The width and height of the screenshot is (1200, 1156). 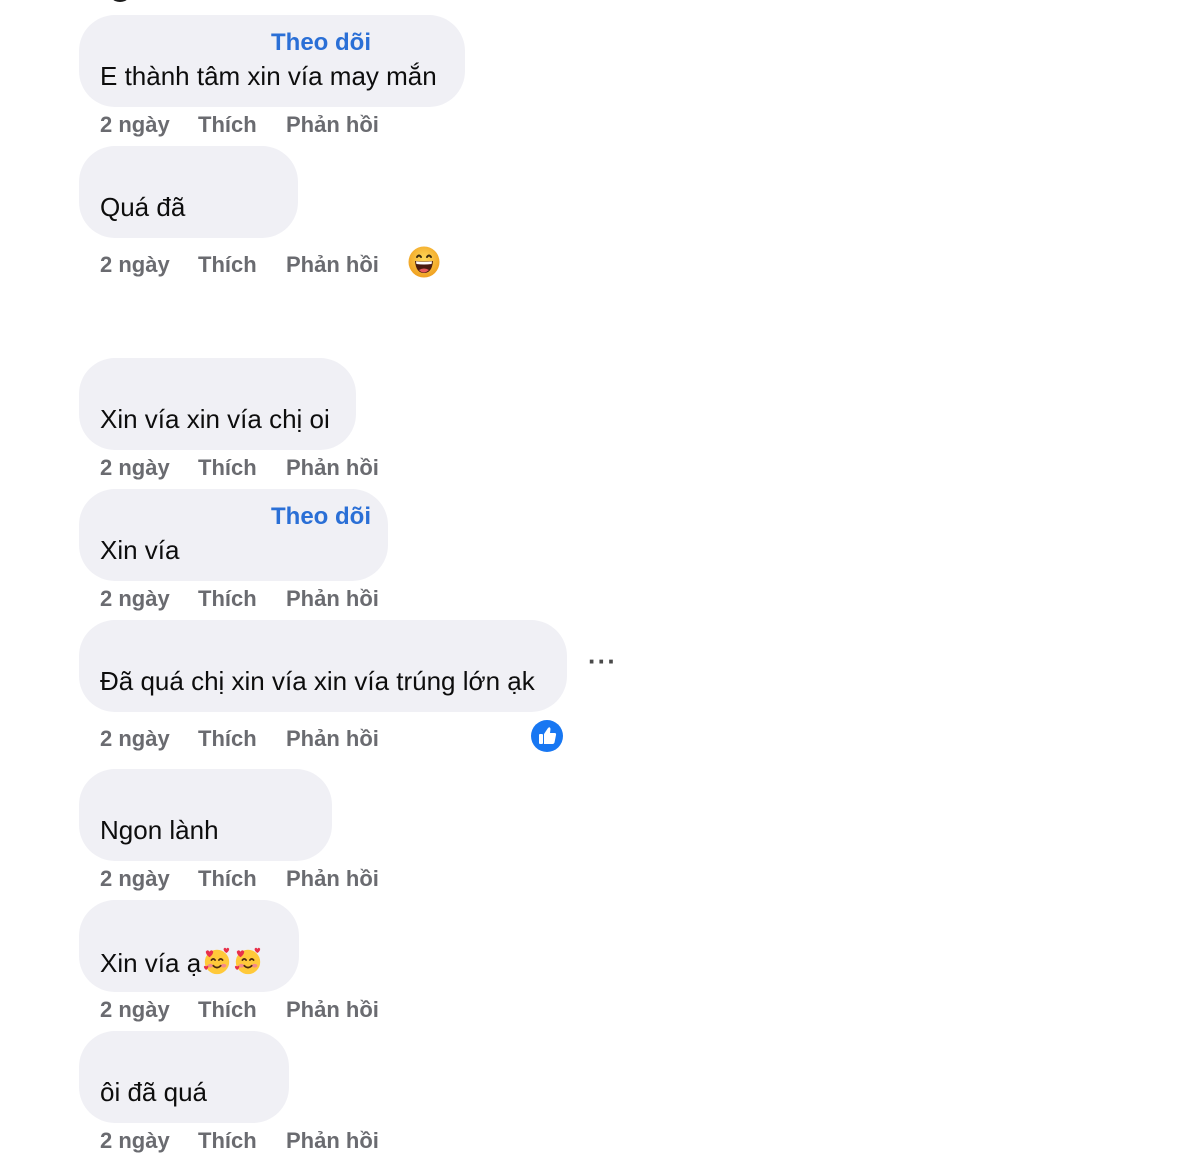 I want to click on comment-text: Ngon lành, so click(x=159, y=830).